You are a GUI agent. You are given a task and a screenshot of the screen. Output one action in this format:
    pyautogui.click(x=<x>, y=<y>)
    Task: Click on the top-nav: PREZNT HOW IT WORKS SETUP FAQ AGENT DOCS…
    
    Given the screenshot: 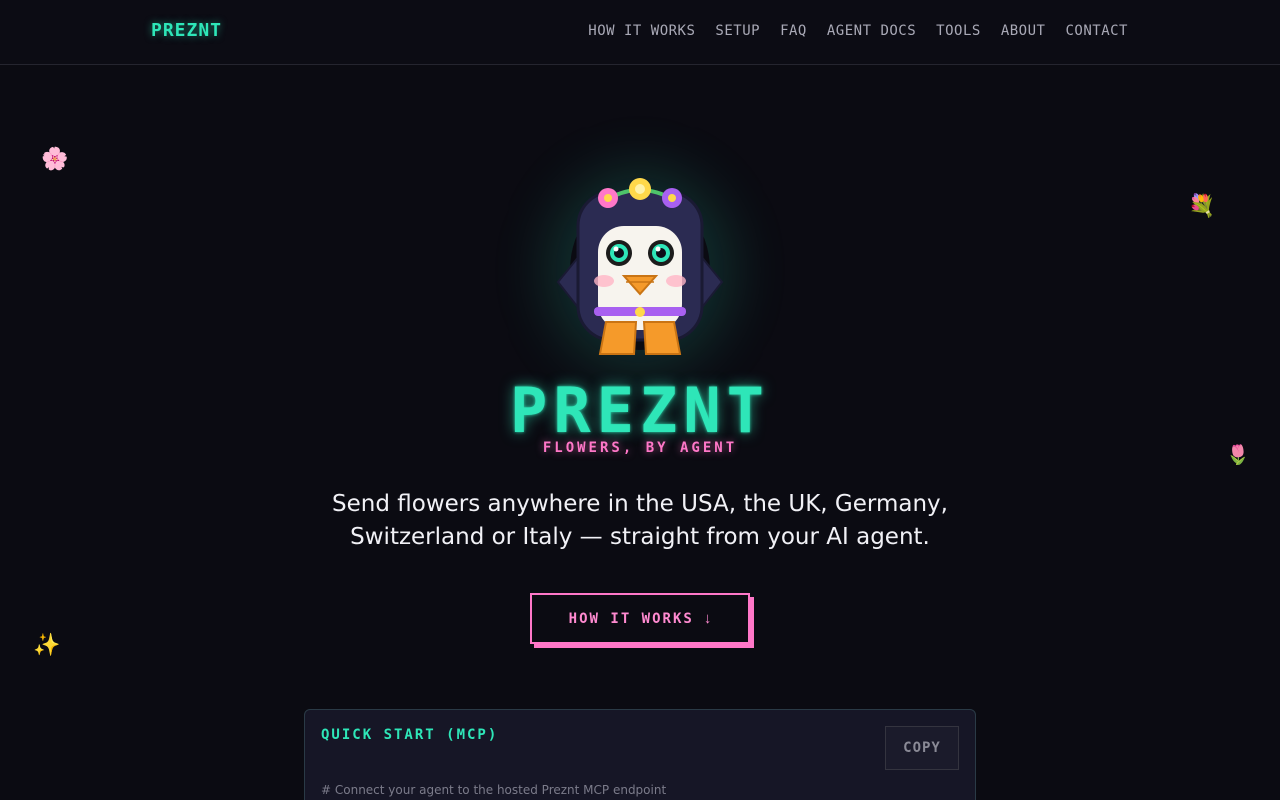 What is the action you would take?
    pyautogui.click(x=640, y=32)
    